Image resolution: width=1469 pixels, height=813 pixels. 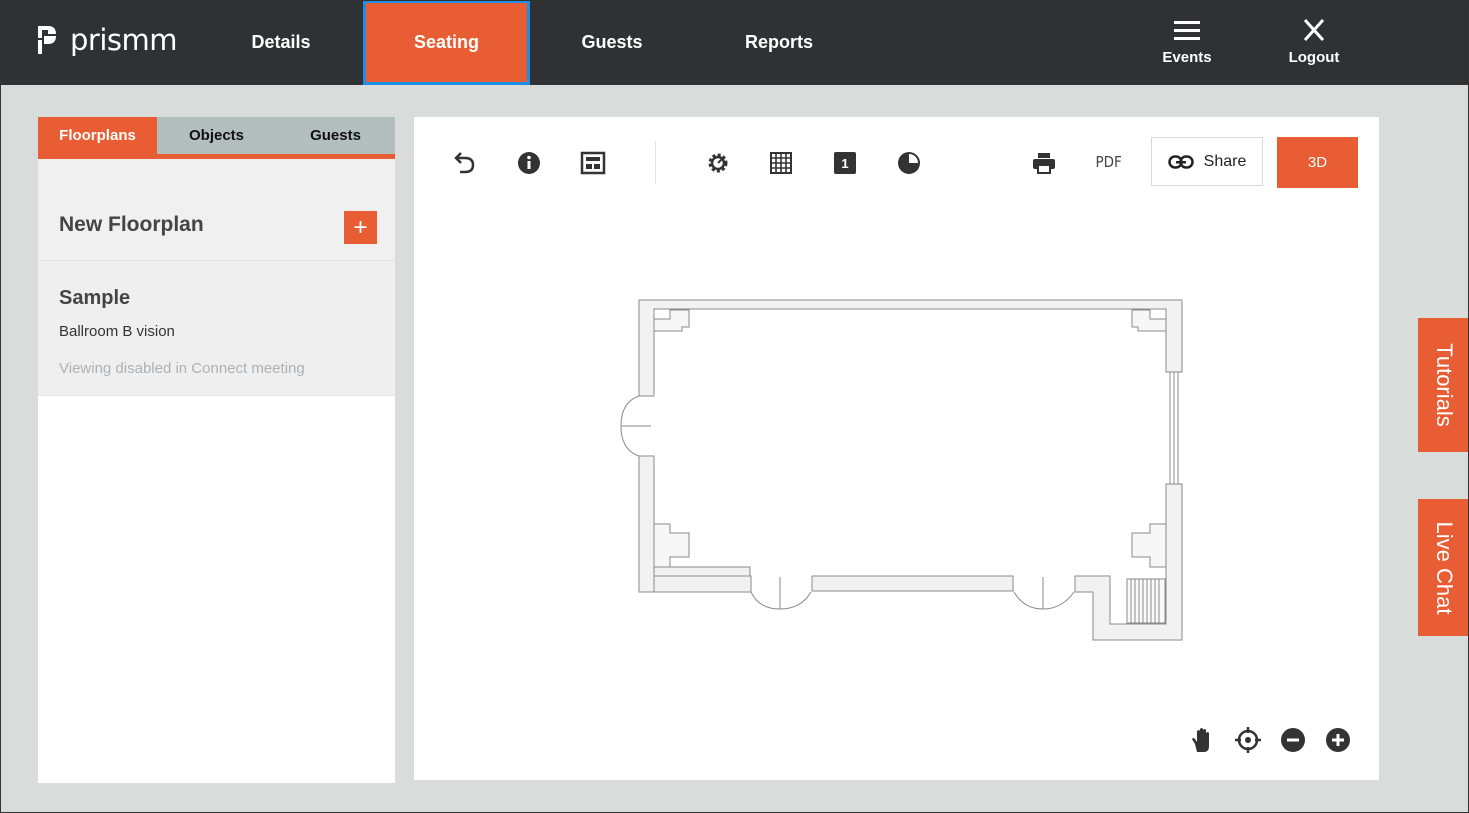 I want to click on undo-button, so click(x=465, y=163).